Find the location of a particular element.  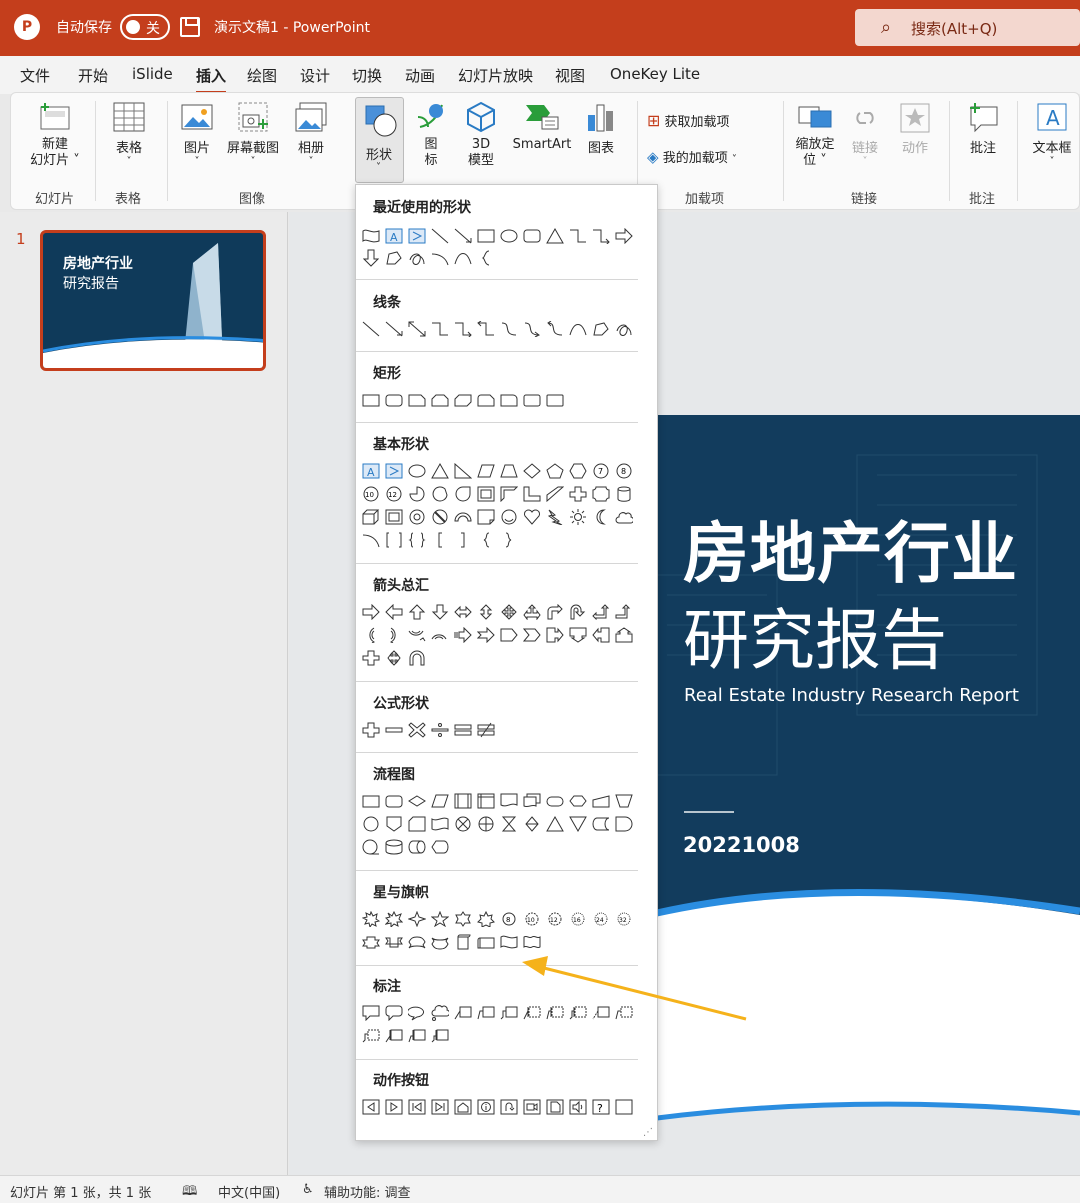

table-button: 表格 ˅ is located at coordinates (129, 134).